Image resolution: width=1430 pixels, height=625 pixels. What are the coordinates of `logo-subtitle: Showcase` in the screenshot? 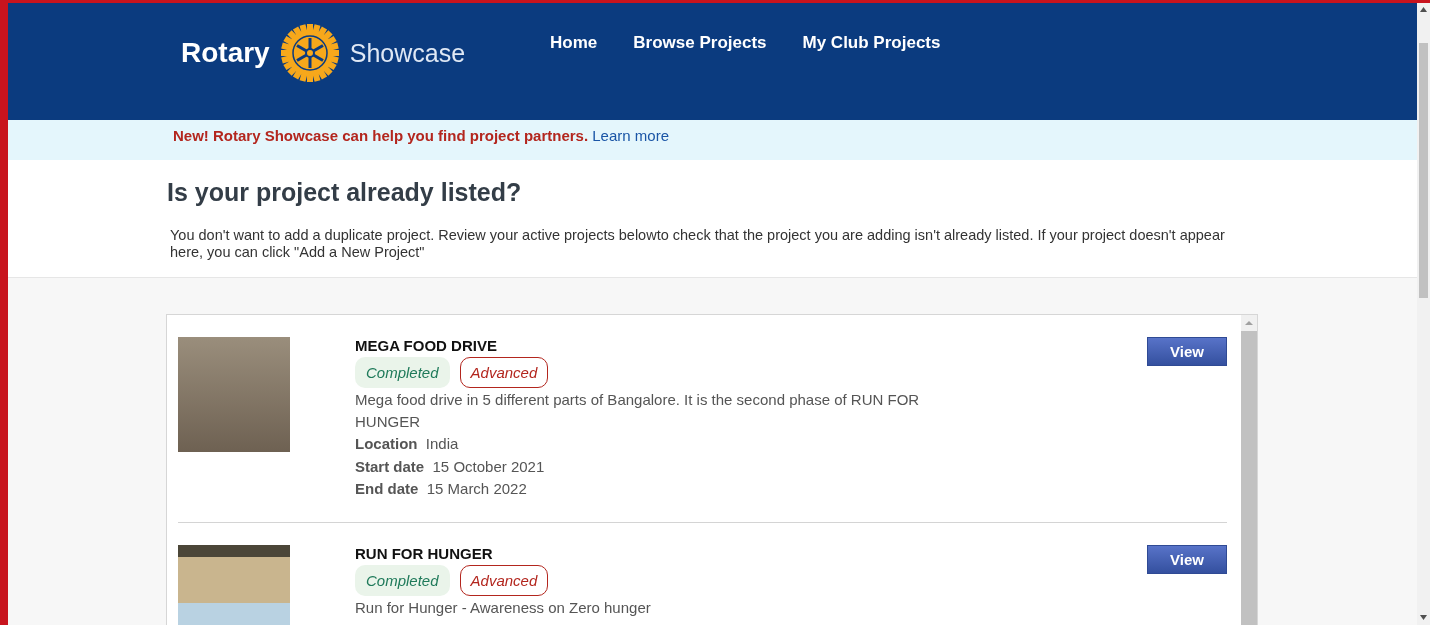 It's located at (407, 53).